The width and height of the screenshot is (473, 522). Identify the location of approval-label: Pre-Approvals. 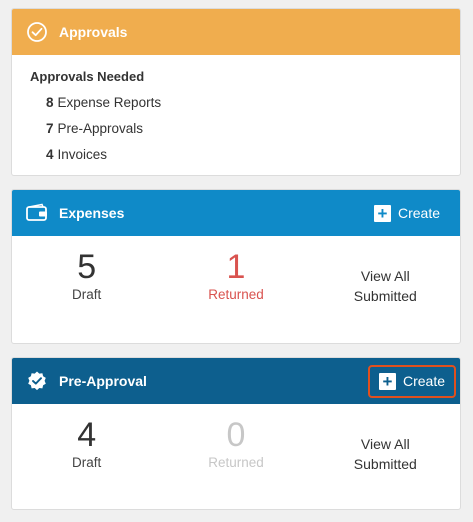
(100, 128).